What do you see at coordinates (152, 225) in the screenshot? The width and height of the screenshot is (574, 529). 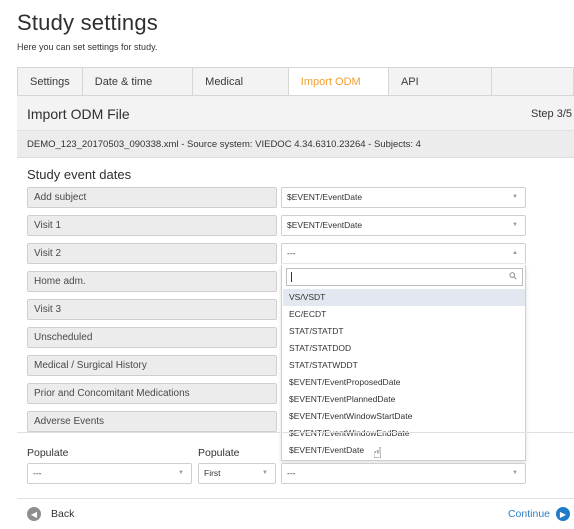 I see `event-label-visit-1: Visit 1` at bounding box center [152, 225].